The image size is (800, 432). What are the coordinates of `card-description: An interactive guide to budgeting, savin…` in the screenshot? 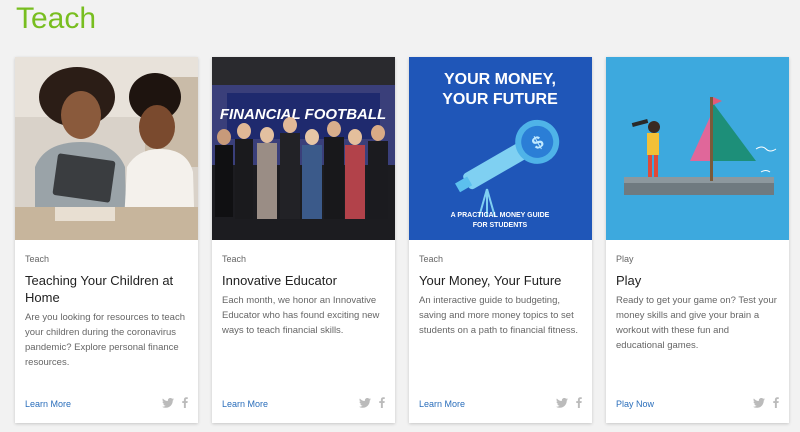 It's located at (498, 315).